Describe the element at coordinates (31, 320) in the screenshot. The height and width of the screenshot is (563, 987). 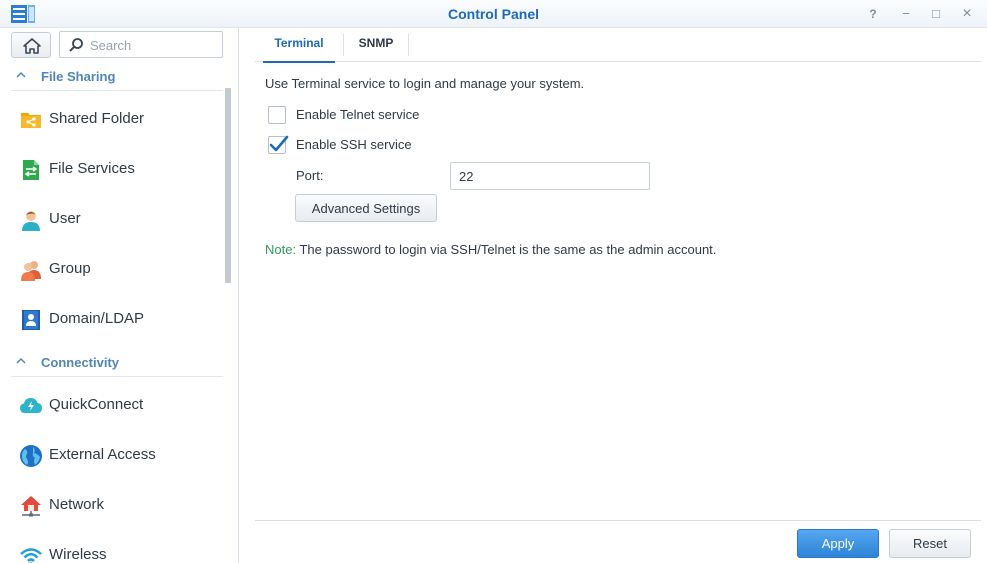
I see `domain-ldap-icon` at that location.